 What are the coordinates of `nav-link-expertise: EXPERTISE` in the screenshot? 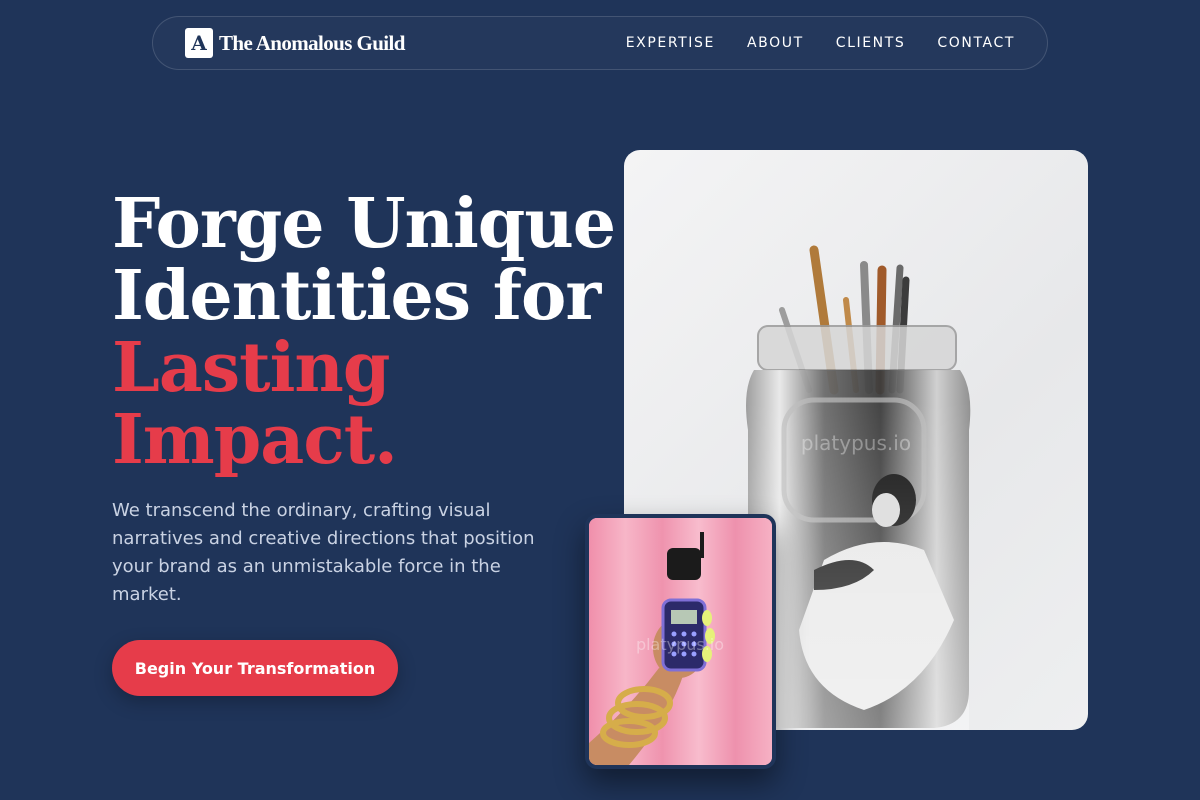 It's located at (670, 43).